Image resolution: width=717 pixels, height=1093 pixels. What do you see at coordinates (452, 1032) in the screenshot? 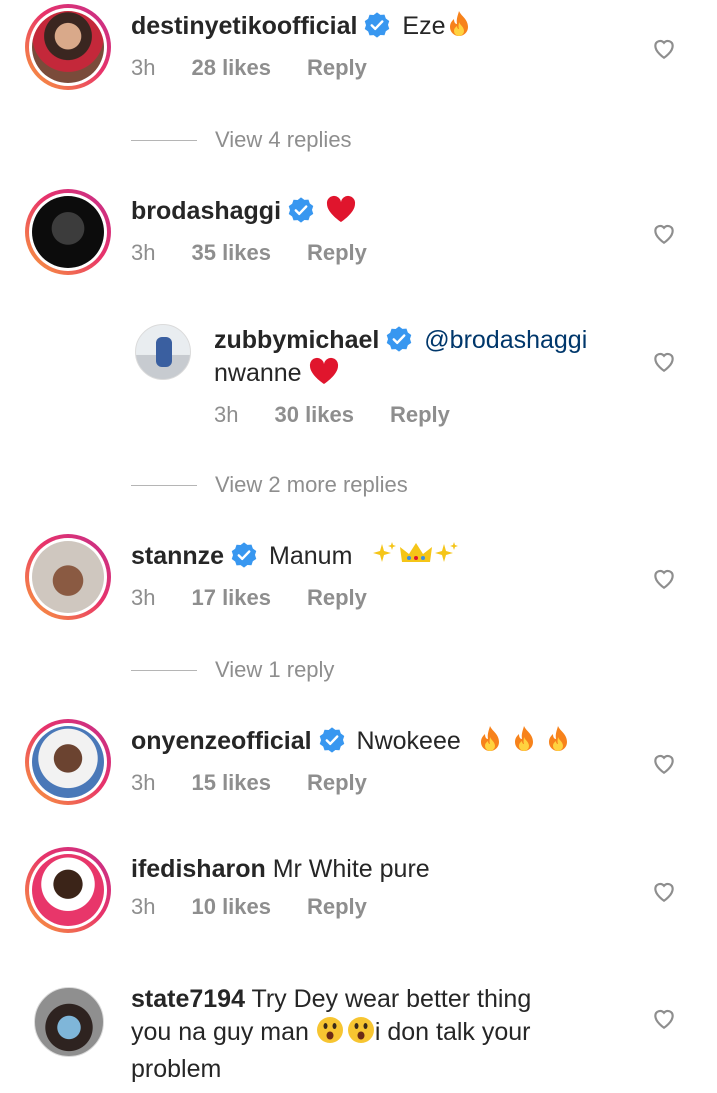
I see `comment-text-line-2b: i don talk your` at bounding box center [452, 1032].